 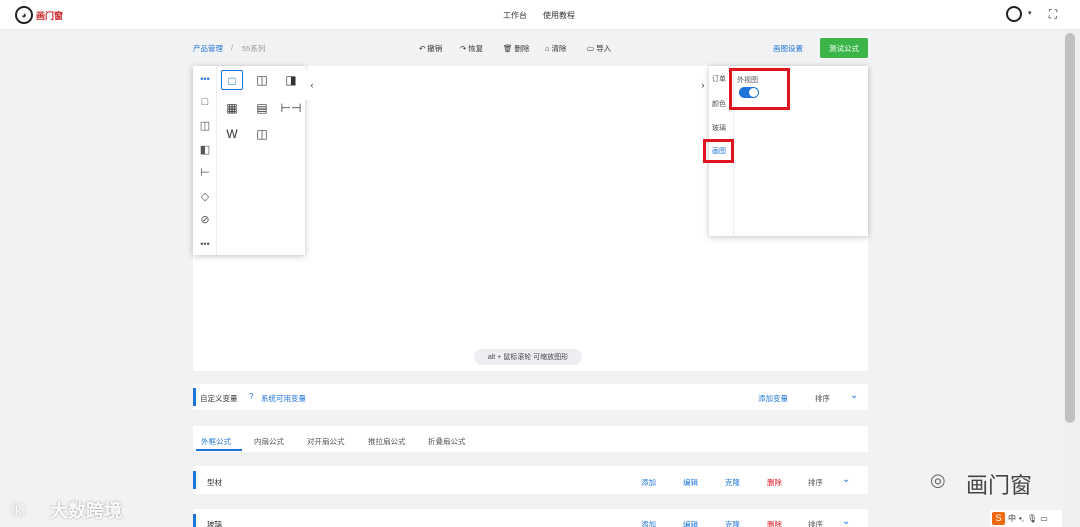 I want to click on trash-icon: 🗑, so click(x=508, y=48).